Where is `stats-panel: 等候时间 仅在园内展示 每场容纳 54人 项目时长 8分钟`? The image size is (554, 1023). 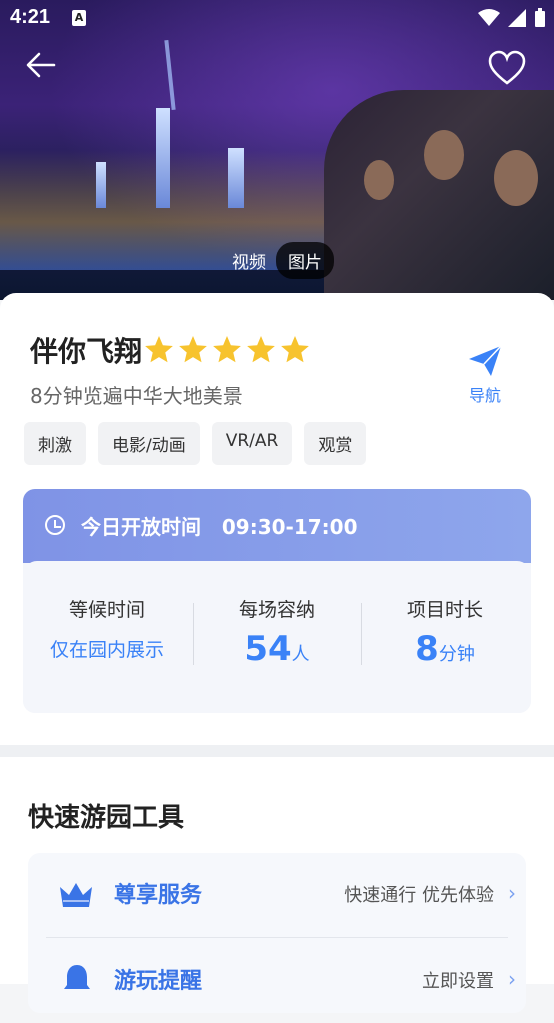 stats-panel: 等候时间 仅在园内展示 每场容纳 54人 项目时长 8分钟 is located at coordinates (277, 637).